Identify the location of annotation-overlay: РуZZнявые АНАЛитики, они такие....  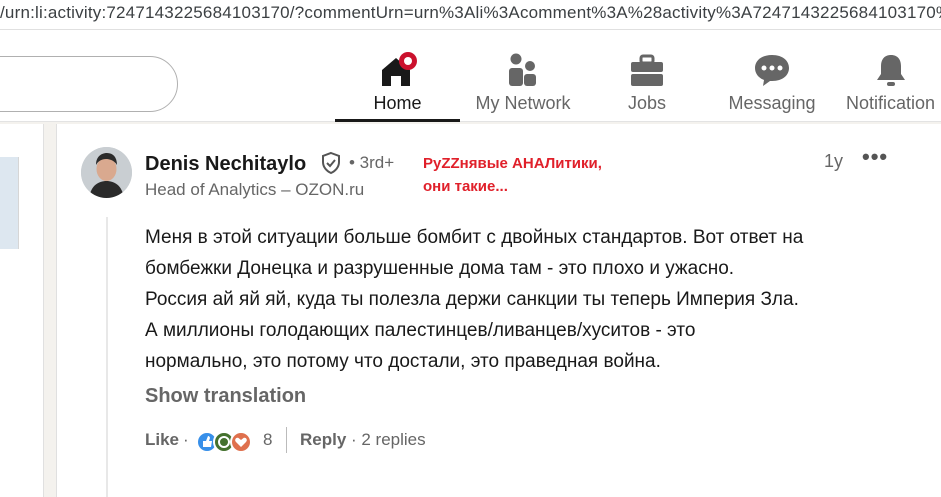
(512, 175).